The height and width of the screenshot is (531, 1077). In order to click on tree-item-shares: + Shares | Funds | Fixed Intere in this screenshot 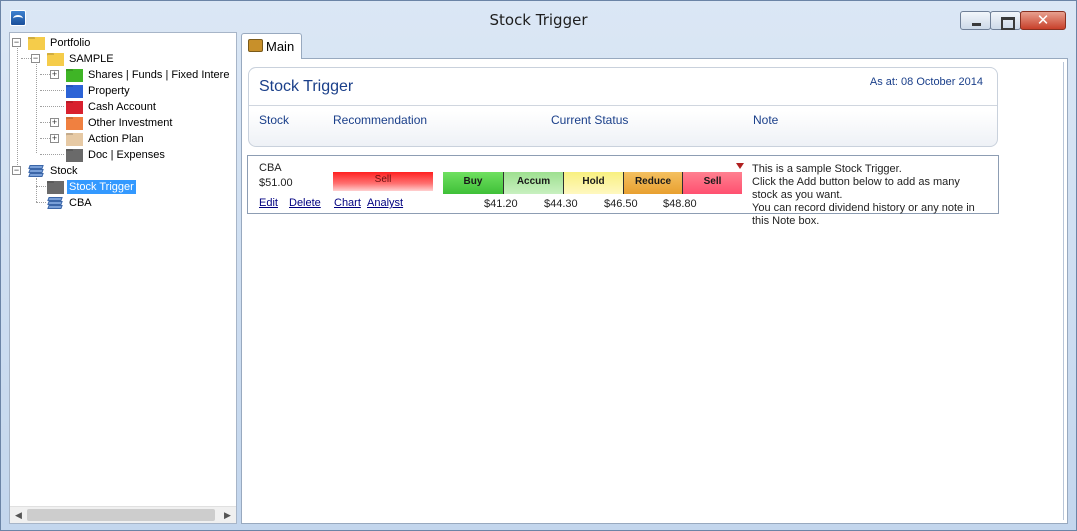, I will do `click(142, 75)`.